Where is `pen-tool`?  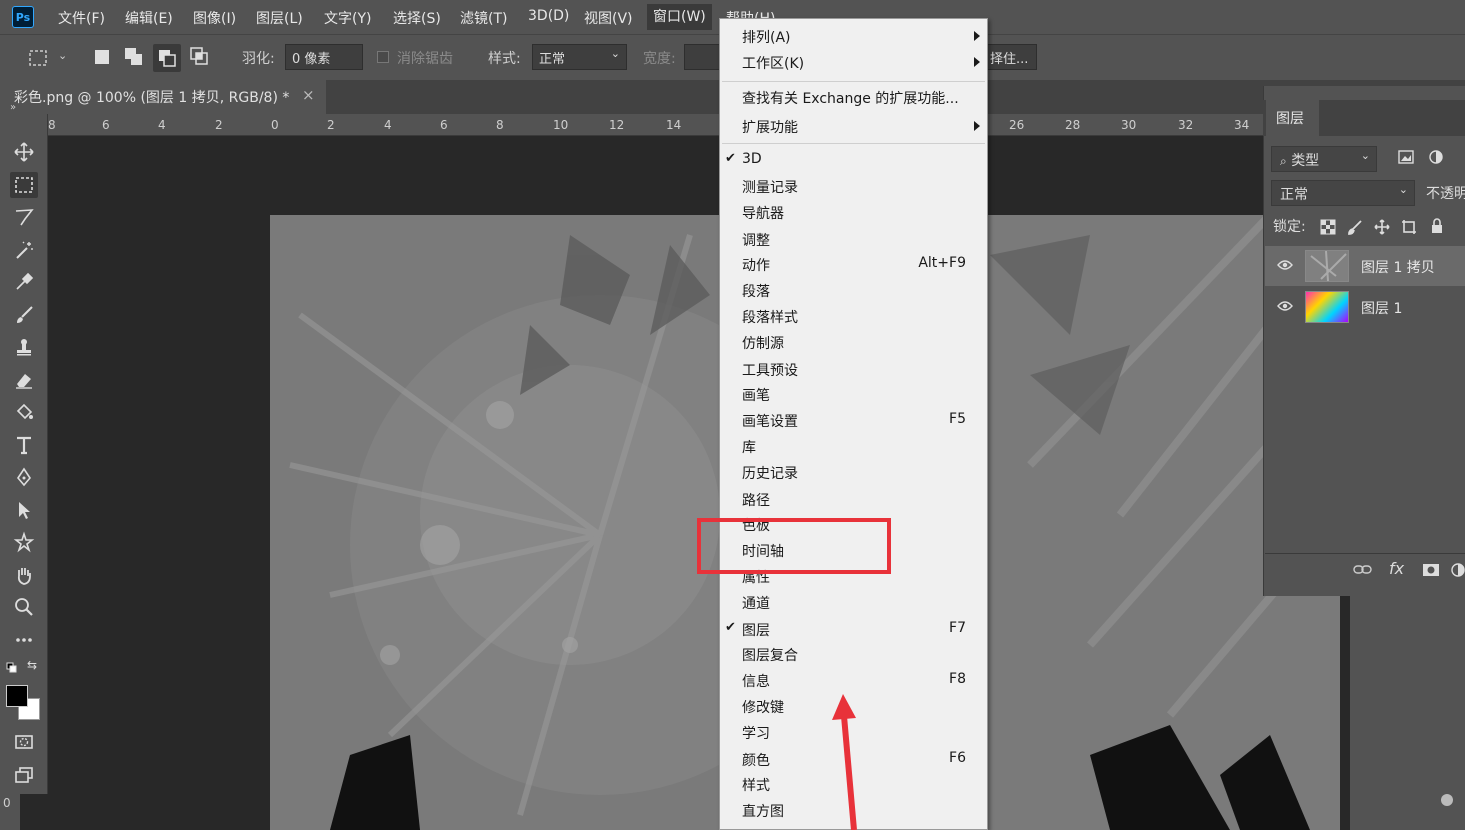
pen-tool is located at coordinates (24, 477).